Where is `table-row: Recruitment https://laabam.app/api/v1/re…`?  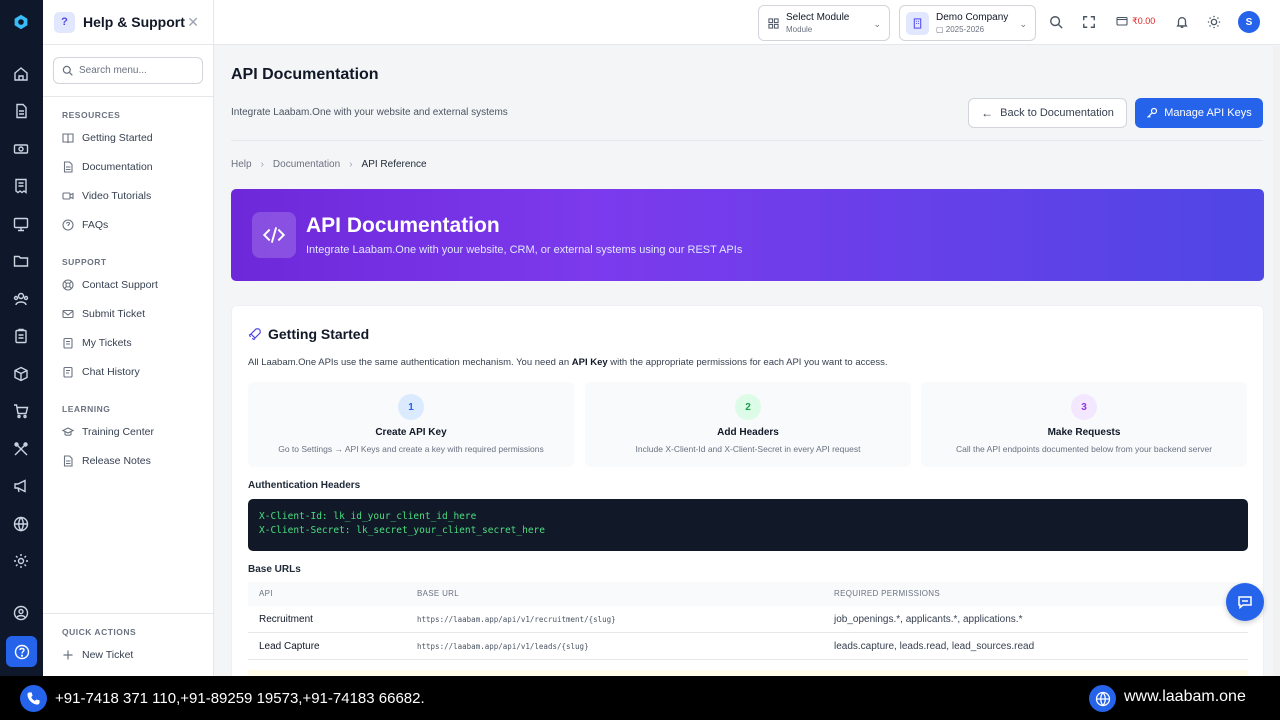 table-row: Recruitment https://laabam.app/api/v1/re… is located at coordinates (748, 619).